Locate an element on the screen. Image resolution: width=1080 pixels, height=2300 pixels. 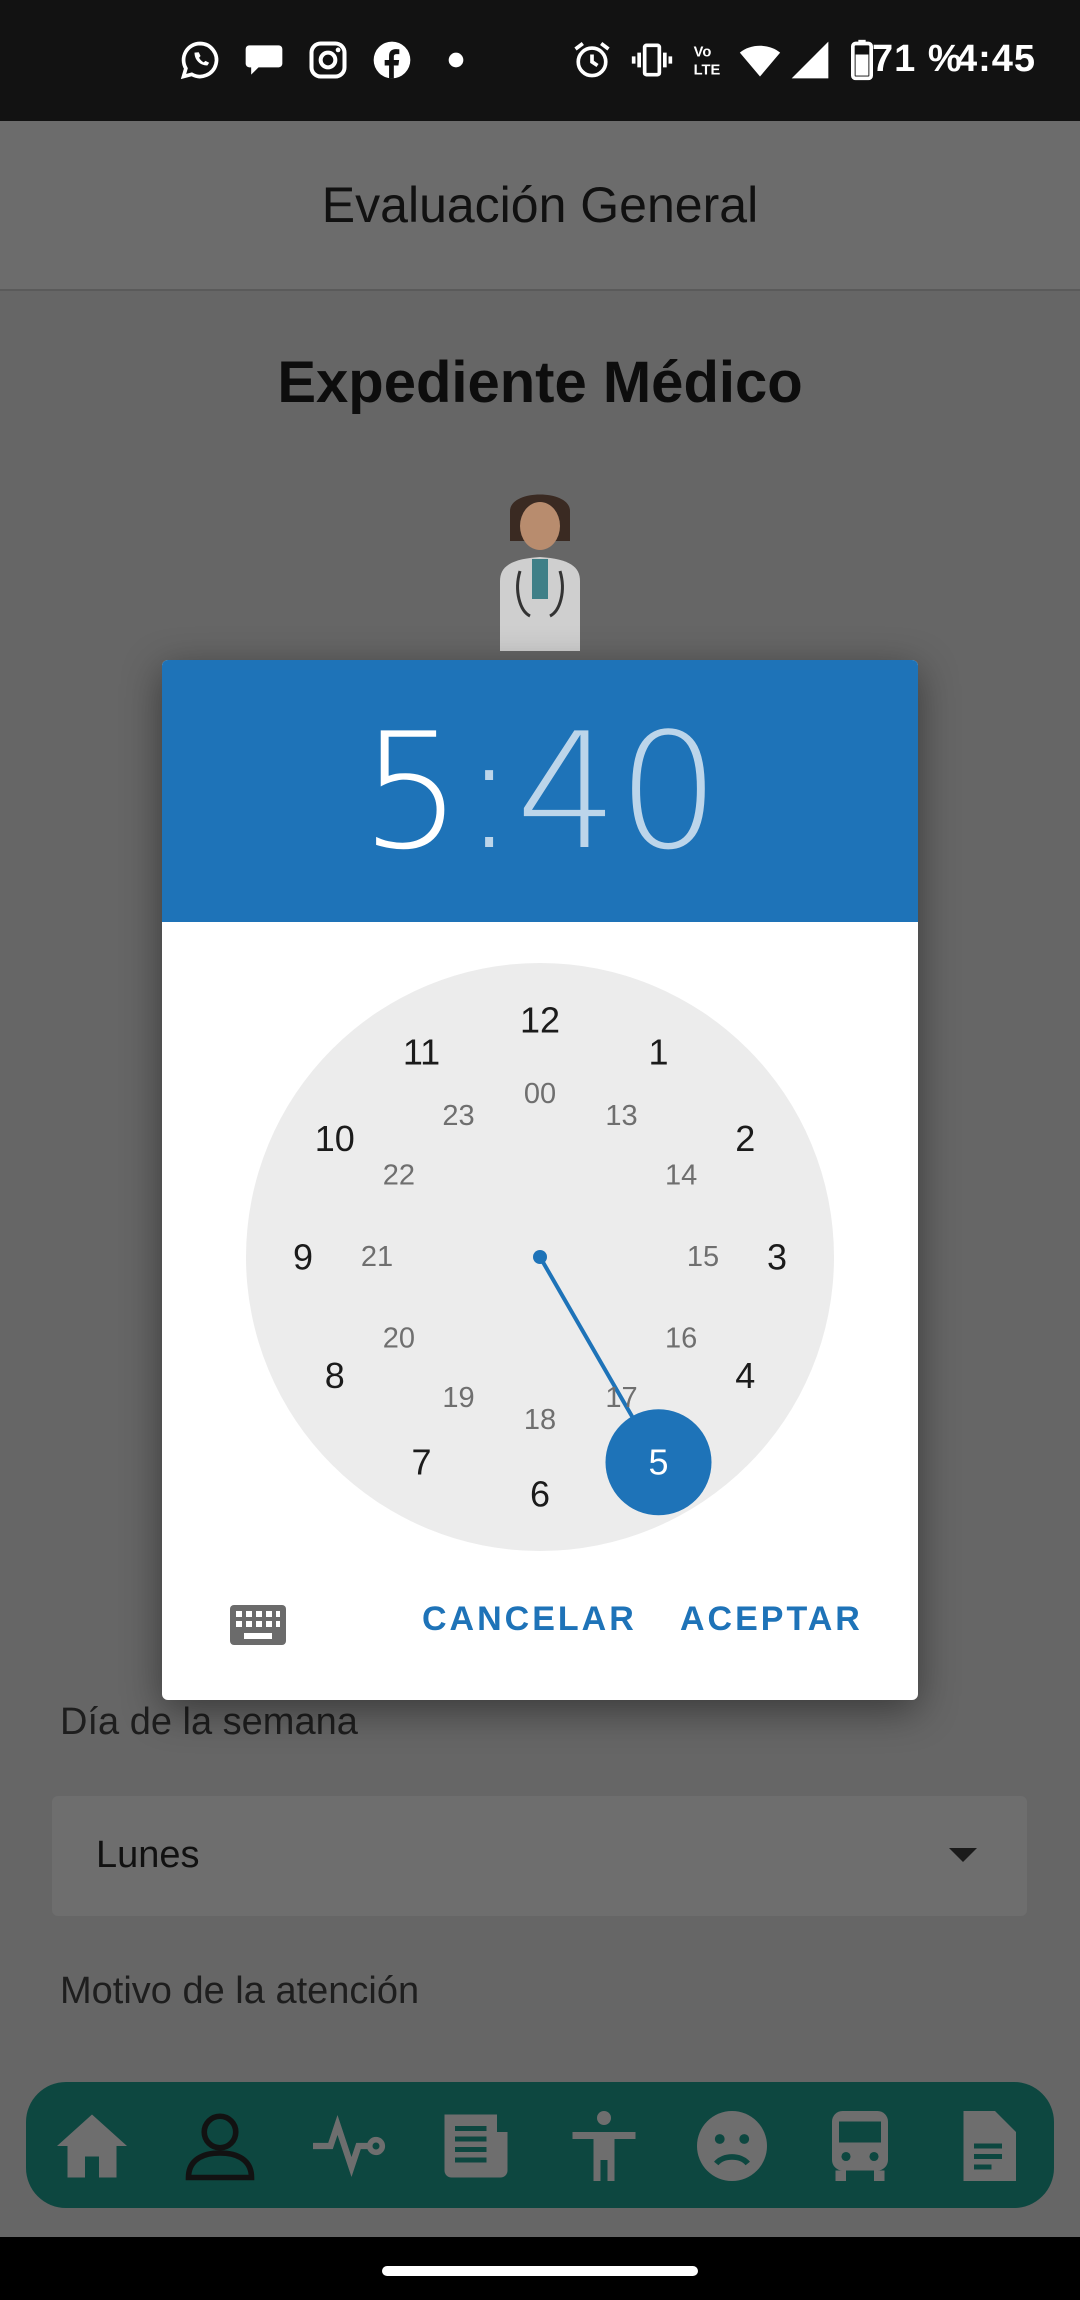
clock-dial: 121234567891011001314151617181920212223 is located at coordinates (540, 1257).